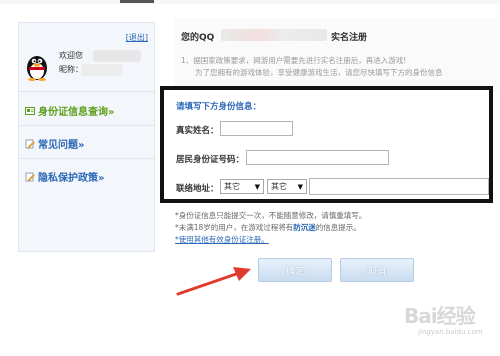 This screenshot has width=500, height=356. Describe the element at coordinates (232, 186) in the screenshot. I see `province-value: 其它` at that location.